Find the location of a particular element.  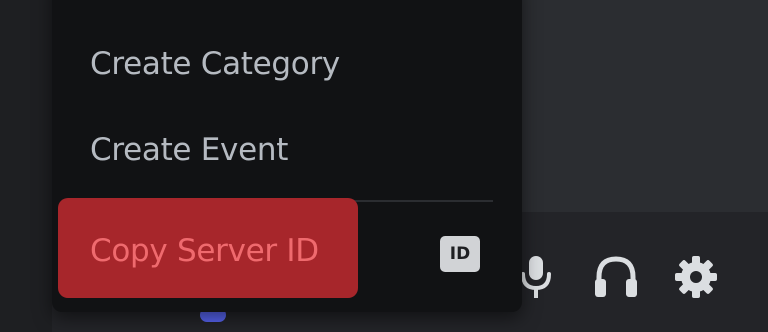

microphone-icon is located at coordinates (536, 277).